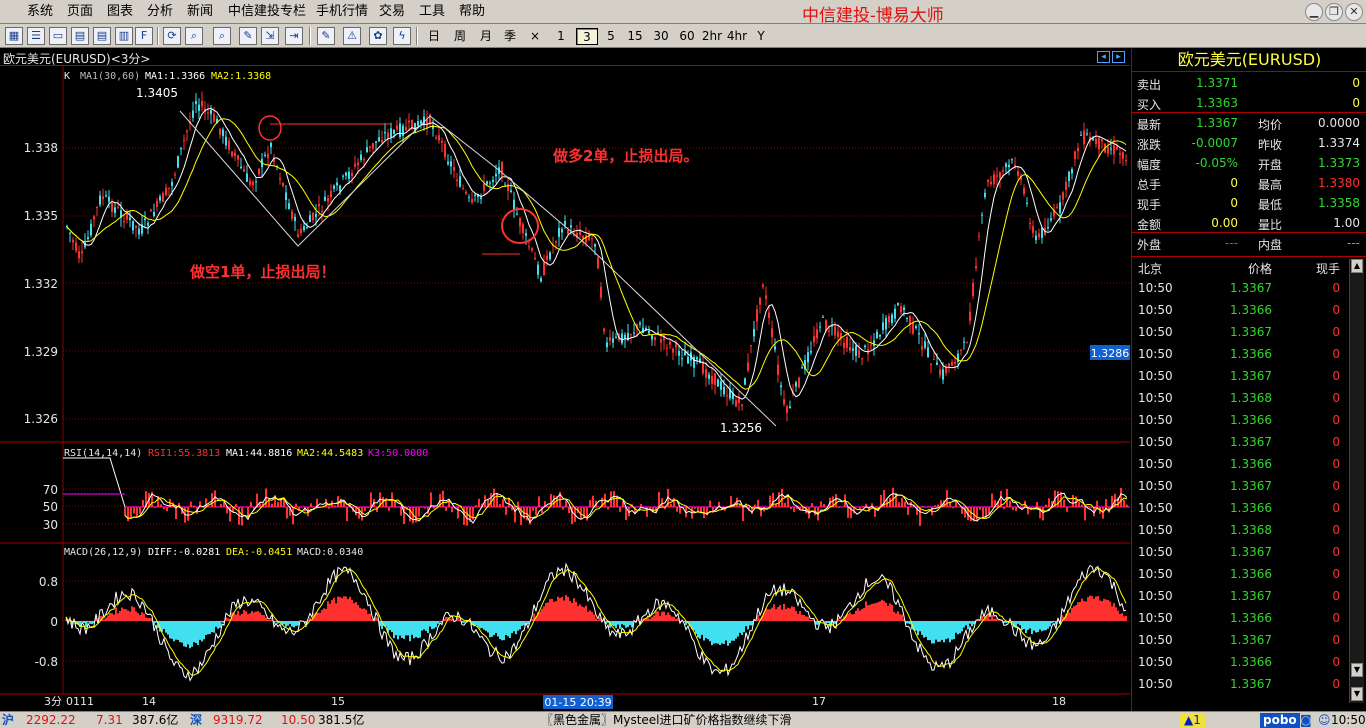  Describe the element at coordinates (194, 36) in the screenshot. I see `zoom-icon: ⌕` at that location.